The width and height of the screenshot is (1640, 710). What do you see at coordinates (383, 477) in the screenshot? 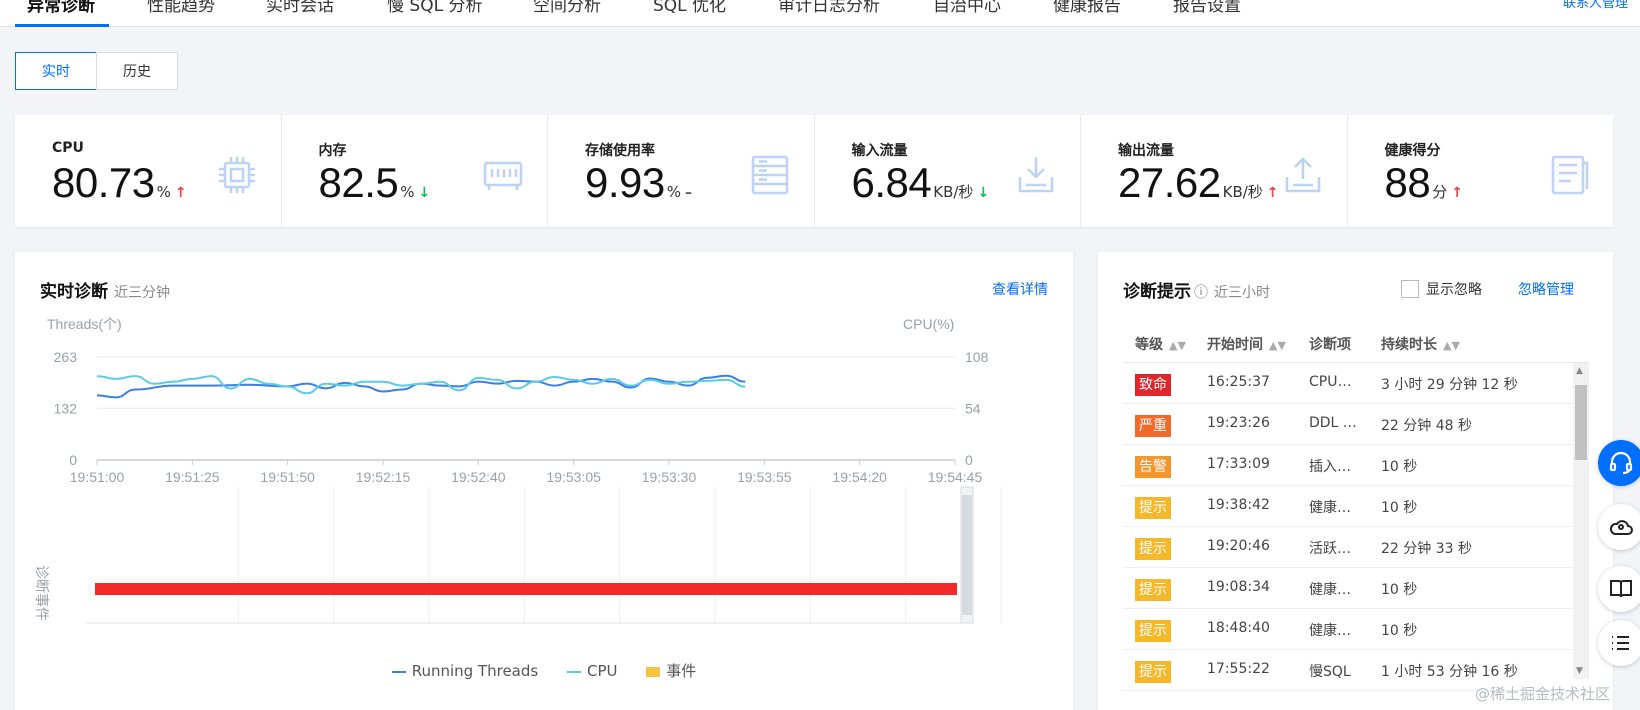
I see `x-tick-label: 19:52:15` at bounding box center [383, 477].